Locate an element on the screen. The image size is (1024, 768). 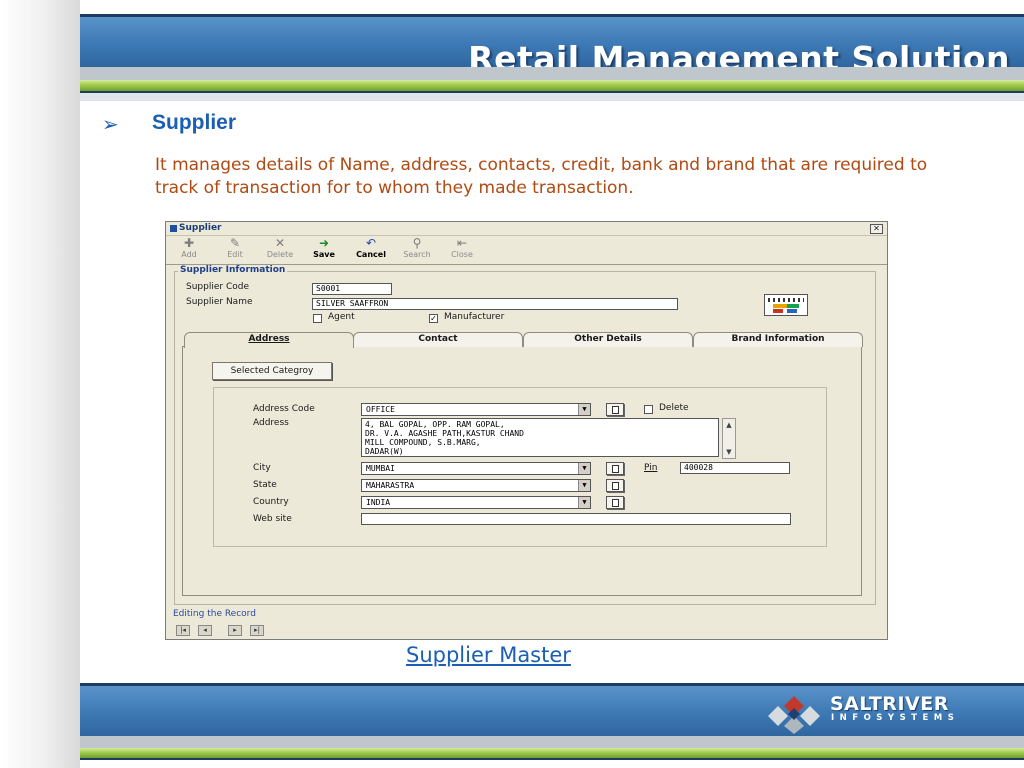
toolbar-edit-label: Edit is located at coordinates (235, 254).